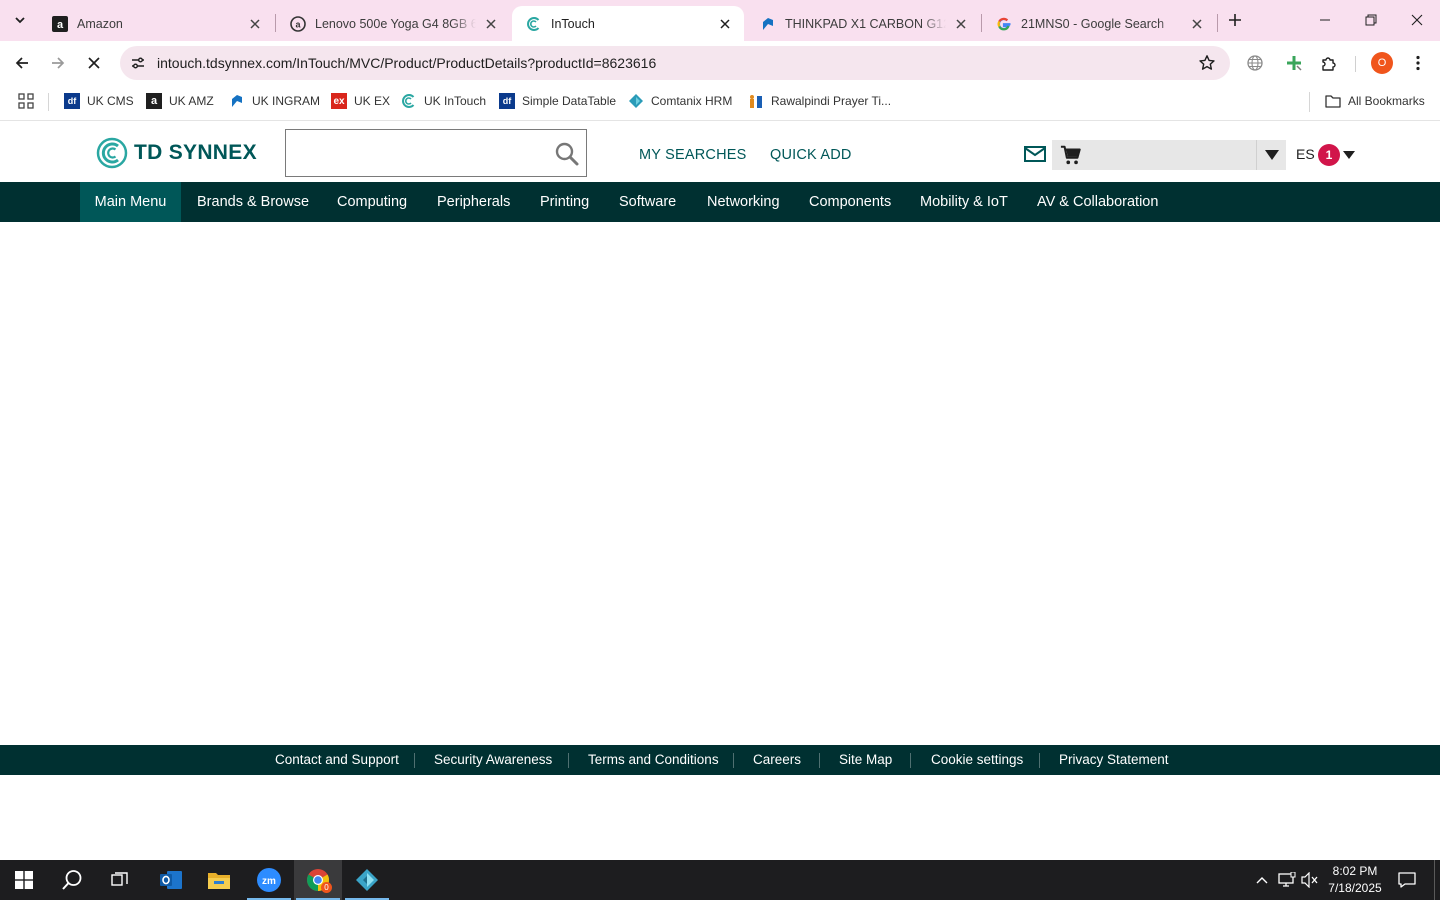 The height and width of the screenshot is (900, 1440). I want to click on mail-icon, so click(1035, 154).